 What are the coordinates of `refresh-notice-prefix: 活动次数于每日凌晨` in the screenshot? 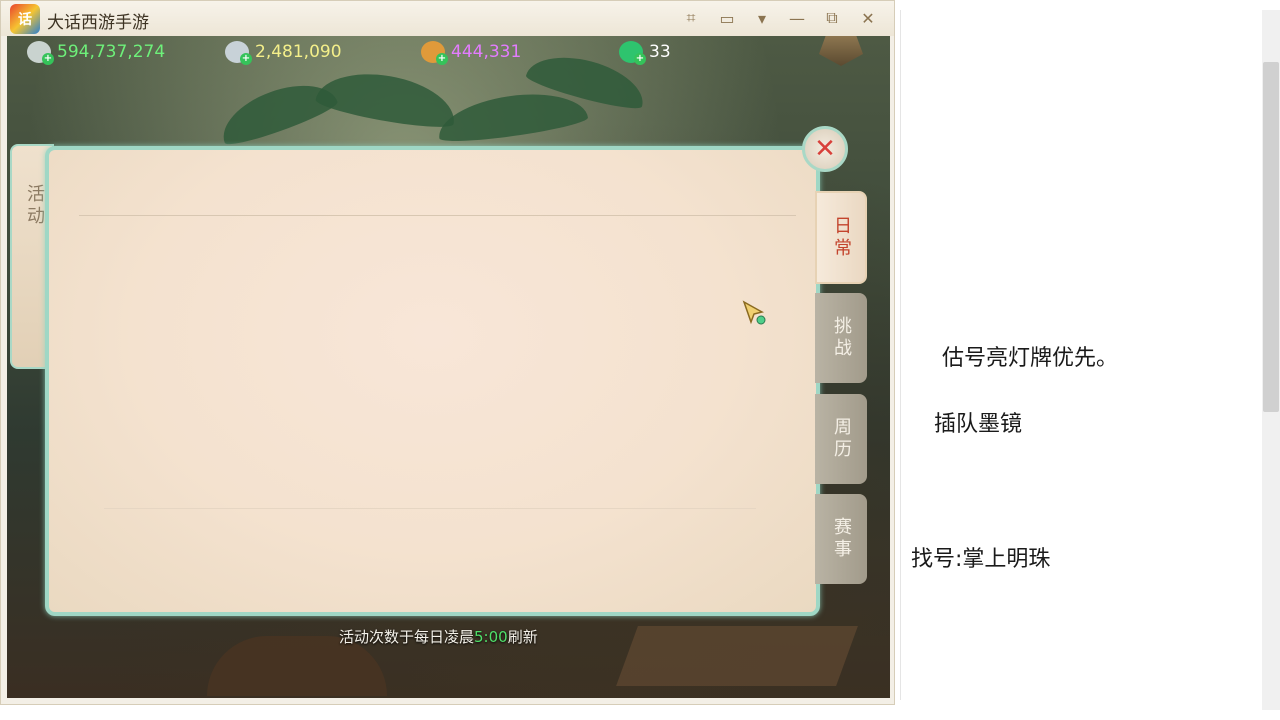 It's located at (407, 637).